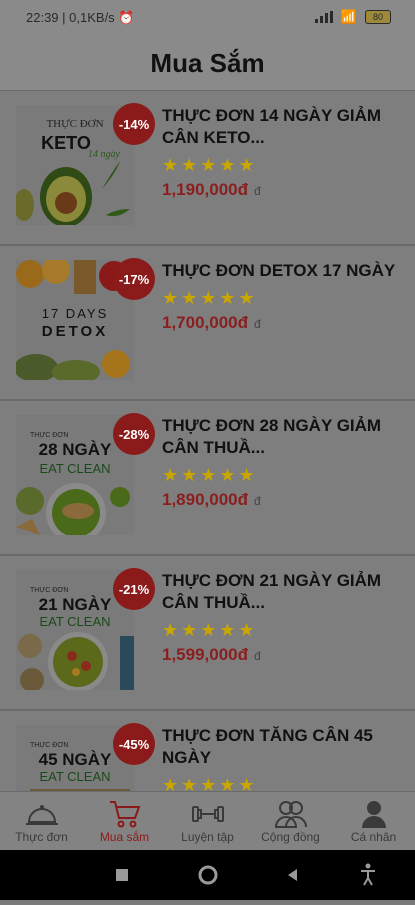 This screenshot has width=415, height=905. What do you see at coordinates (291, 814) in the screenshot?
I see `community-icon` at bounding box center [291, 814].